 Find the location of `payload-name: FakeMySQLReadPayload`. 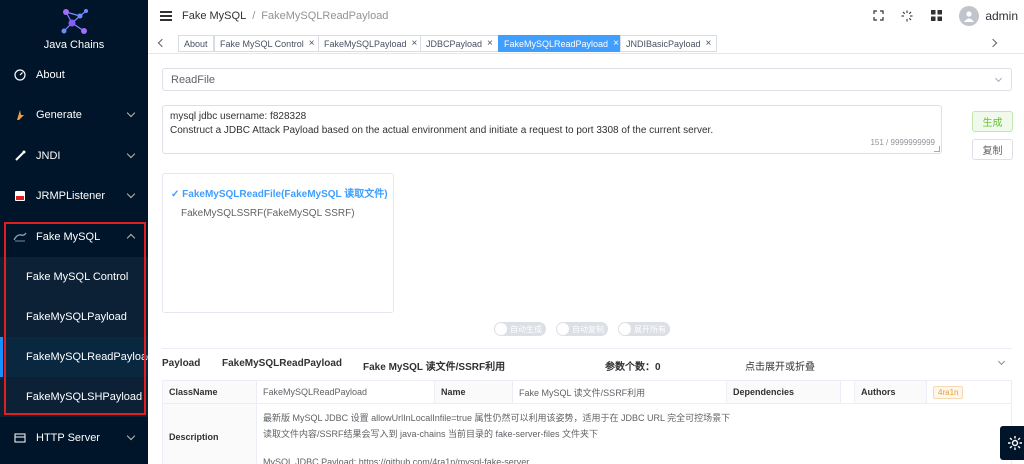

payload-name: FakeMySQLReadPayload is located at coordinates (282, 363).